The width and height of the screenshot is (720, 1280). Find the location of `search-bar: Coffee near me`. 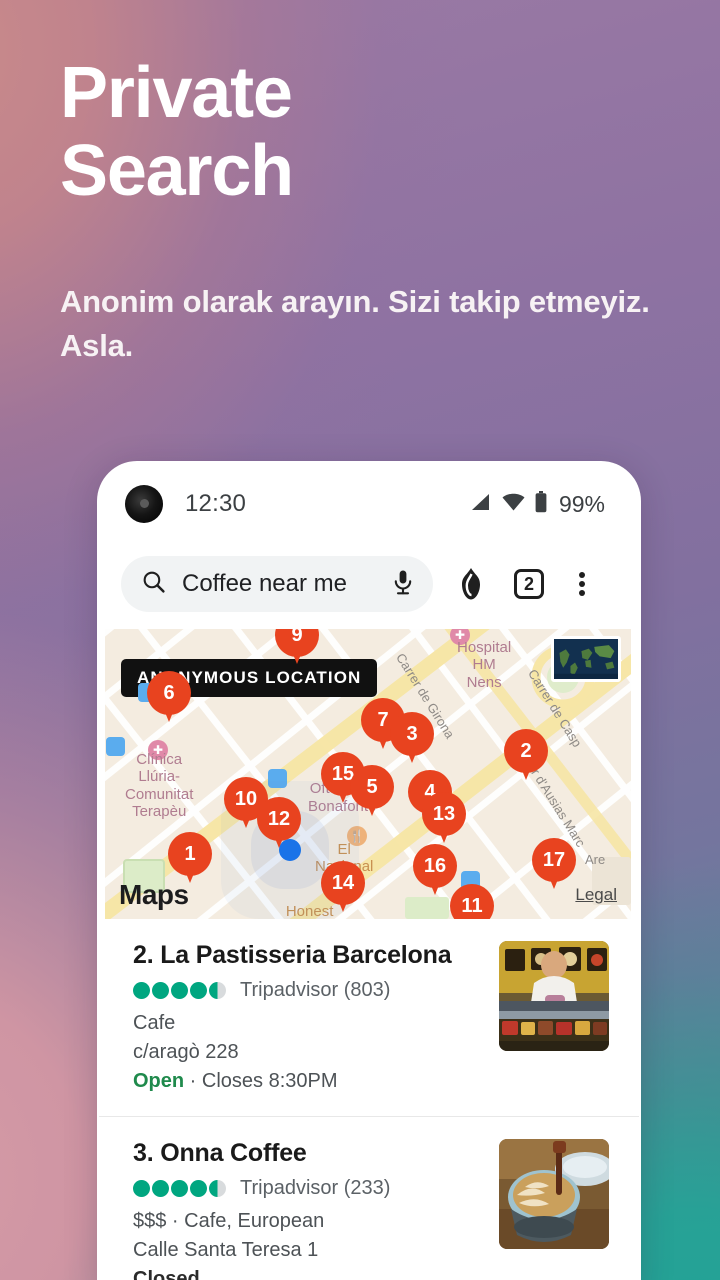

search-bar: Coffee near me is located at coordinates (277, 584).